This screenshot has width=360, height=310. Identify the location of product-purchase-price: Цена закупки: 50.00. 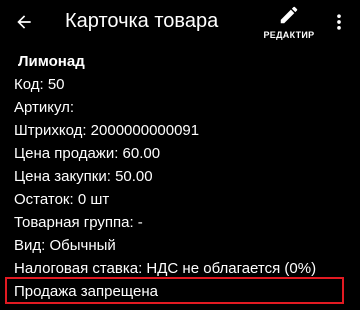
(83, 176).